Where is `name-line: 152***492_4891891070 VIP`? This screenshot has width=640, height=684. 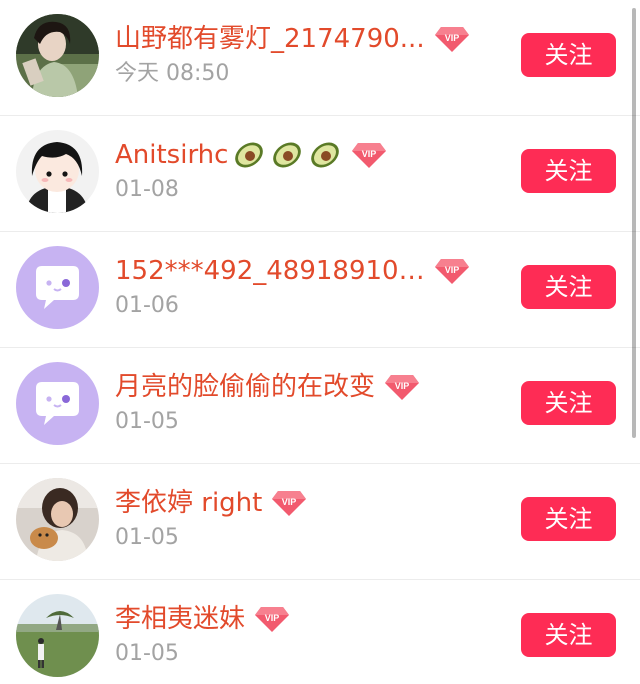
name-line: 152***492_4891891070 VIP is located at coordinates (293, 271).